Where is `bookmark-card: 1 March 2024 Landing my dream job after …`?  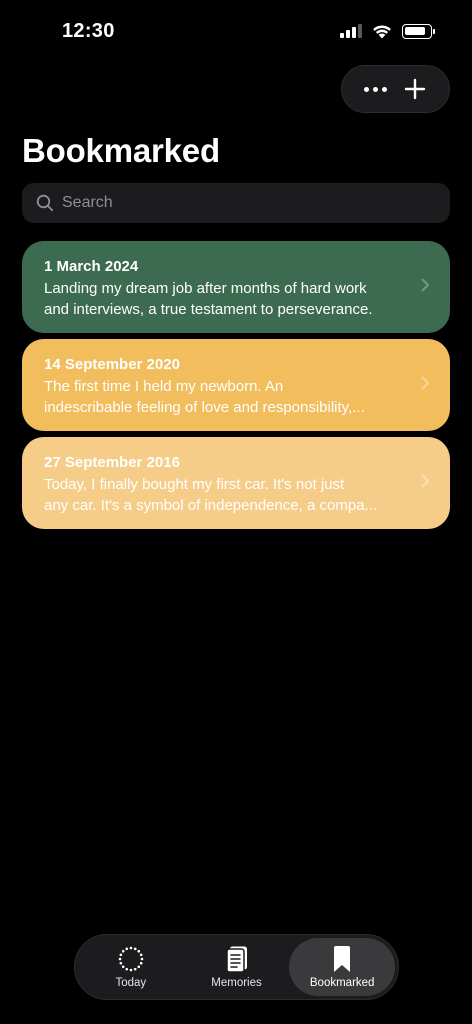 bookmark-card: 1 March 2024 Landing my dream job after … is located at coordinates (236, 287).